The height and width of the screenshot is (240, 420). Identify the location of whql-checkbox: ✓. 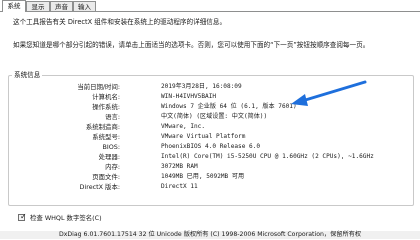
(22, 216).